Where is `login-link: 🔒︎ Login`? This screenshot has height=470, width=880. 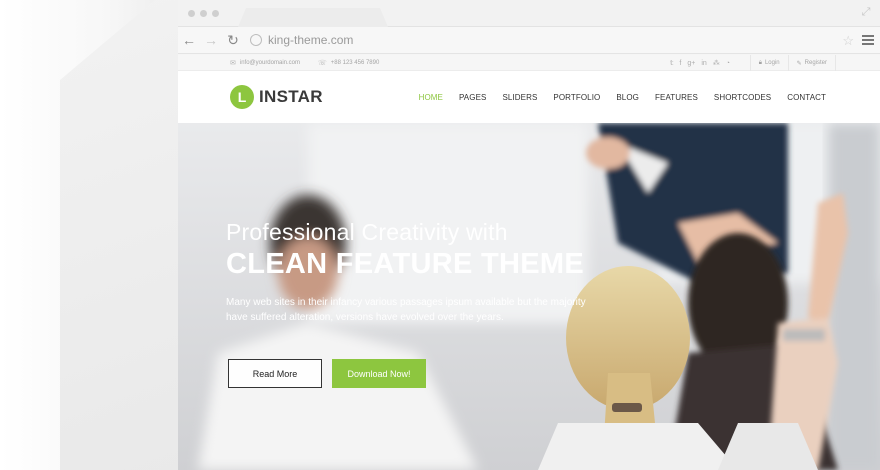
login-link: 🔒︎ Login is located at coordinates (768, 63).